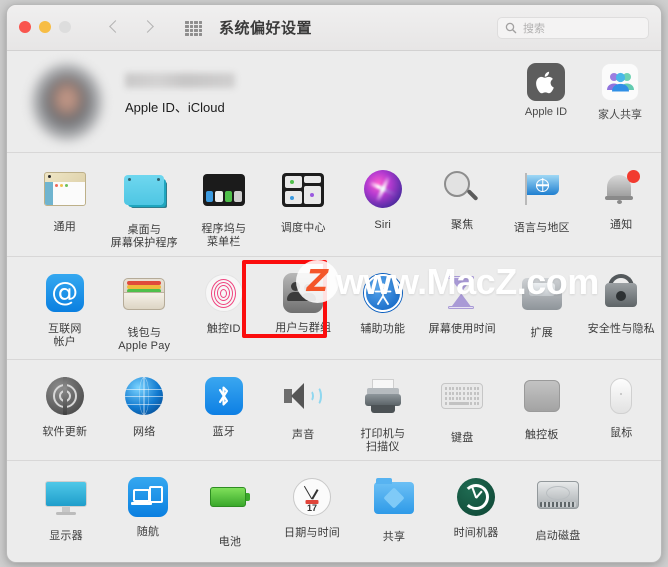  What do you see at coordinates (304, 310) in the screenshot?
I see `pref-users-groups: 用户与群组` at bounding box center [304, 310].